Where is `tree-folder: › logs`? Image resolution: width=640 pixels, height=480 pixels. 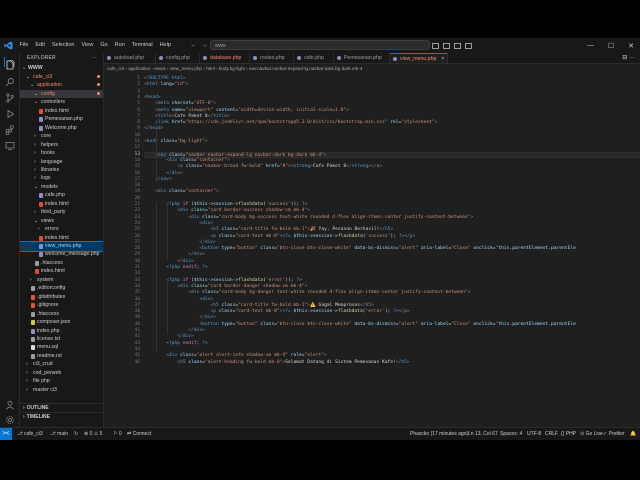 tree-folder: › logs is located at coordinates (61, 178).